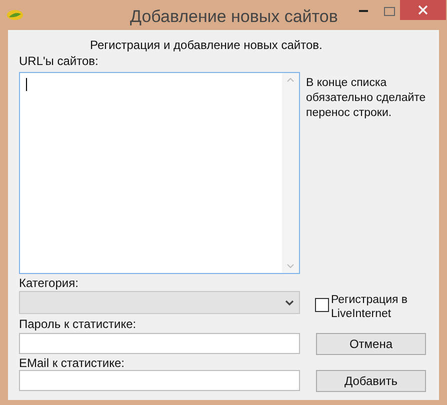 The width and height of the screenshot is (447, 405). What do you see at coordinates (206, 45) in the screenshot?
I see `heading-text: Регистрация и добавление новых сайтов.` at bounding box center [206, 45].